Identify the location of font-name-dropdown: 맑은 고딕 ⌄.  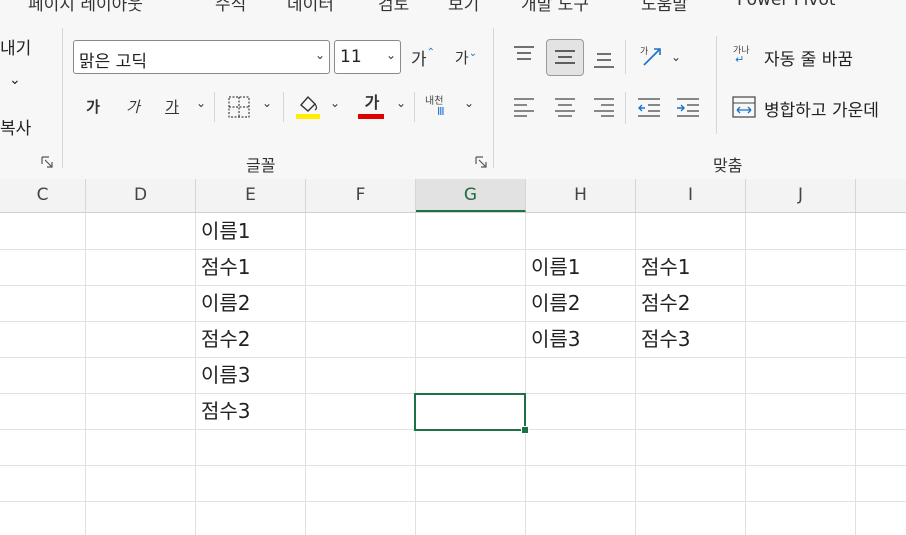
(201, 57).